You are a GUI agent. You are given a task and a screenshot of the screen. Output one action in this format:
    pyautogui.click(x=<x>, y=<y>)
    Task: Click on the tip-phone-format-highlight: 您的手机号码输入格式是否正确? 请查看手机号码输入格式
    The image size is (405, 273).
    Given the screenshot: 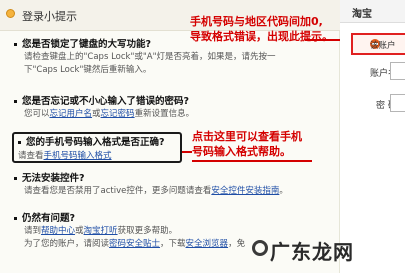 What is the action you would take?
    pyautogui.click(x=97, y=147)
    